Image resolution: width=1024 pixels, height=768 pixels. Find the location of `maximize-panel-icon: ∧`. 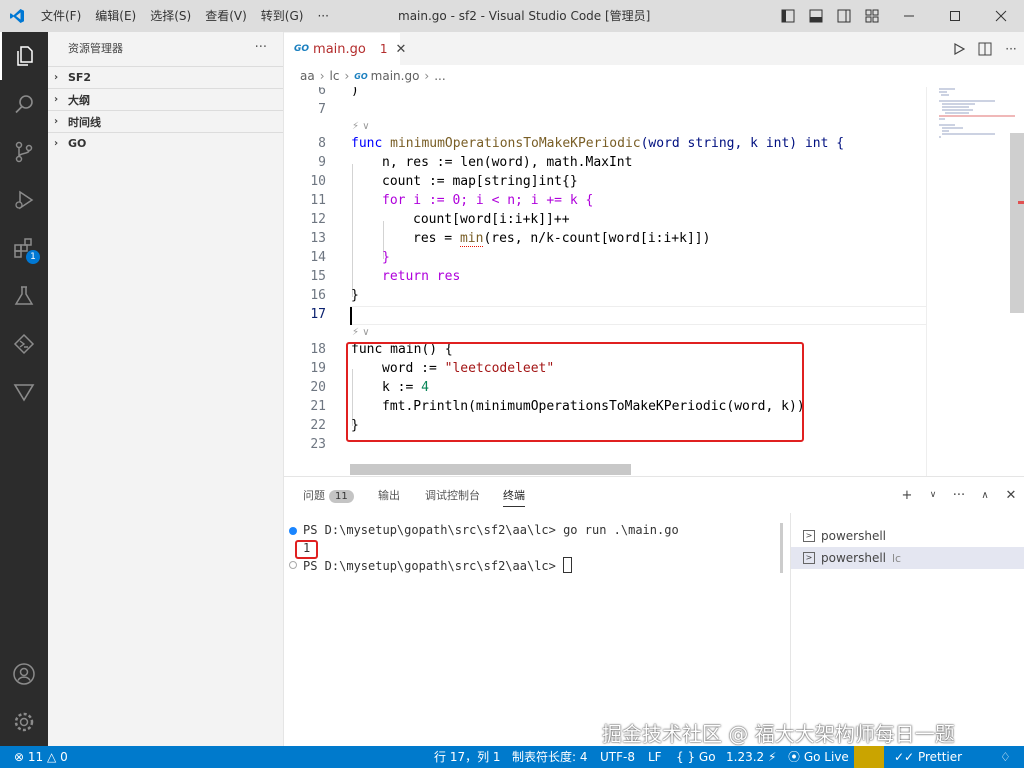

maximize-panel-icon: ∧ is located at coordinates (985, 495).